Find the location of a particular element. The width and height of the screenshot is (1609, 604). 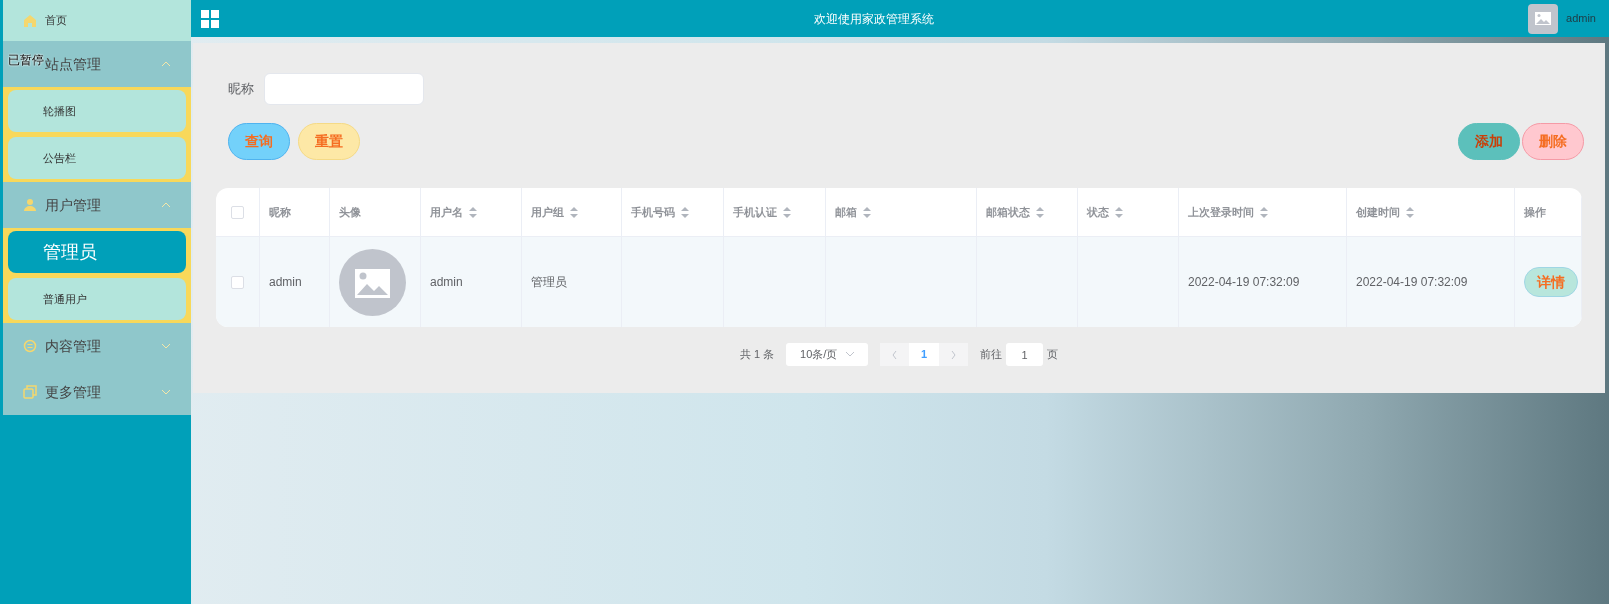

prev-page-button is located at coordinates (895, 354).